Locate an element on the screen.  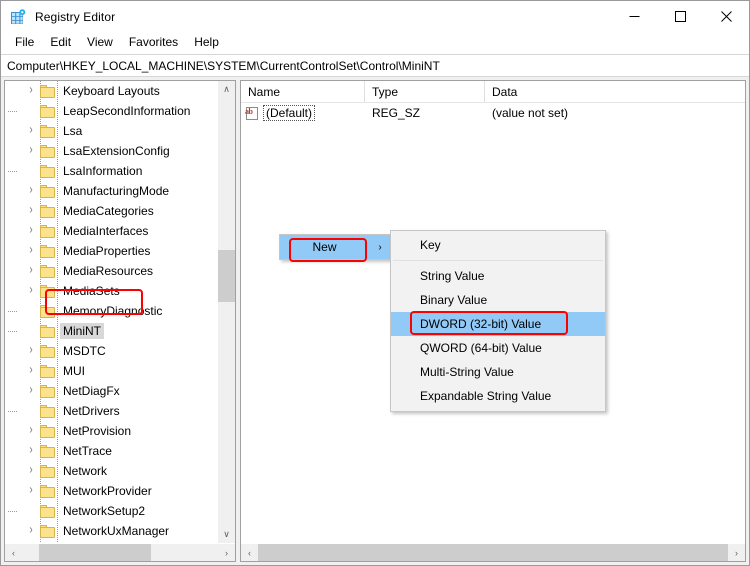
column-header-type: Type is located at coordinates (425, 91).